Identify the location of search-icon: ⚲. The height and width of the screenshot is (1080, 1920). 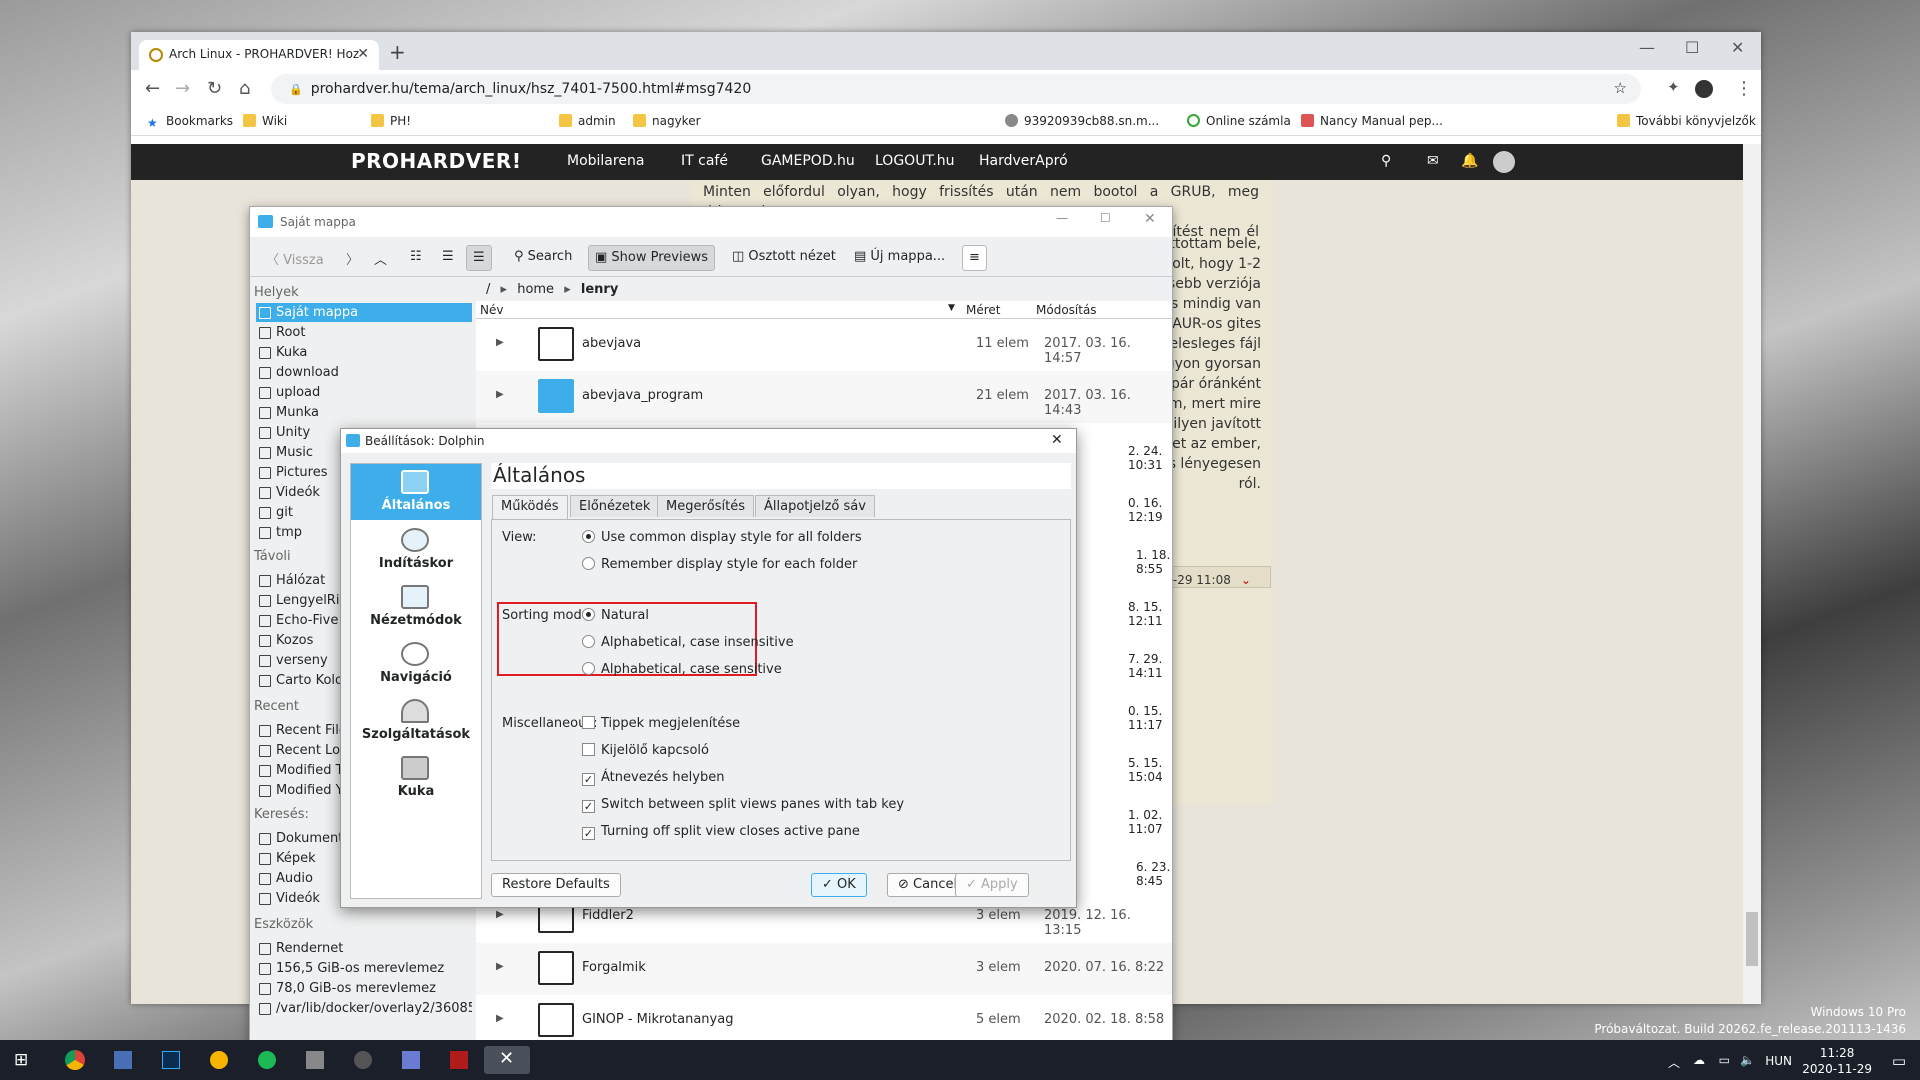
(1386, 161).